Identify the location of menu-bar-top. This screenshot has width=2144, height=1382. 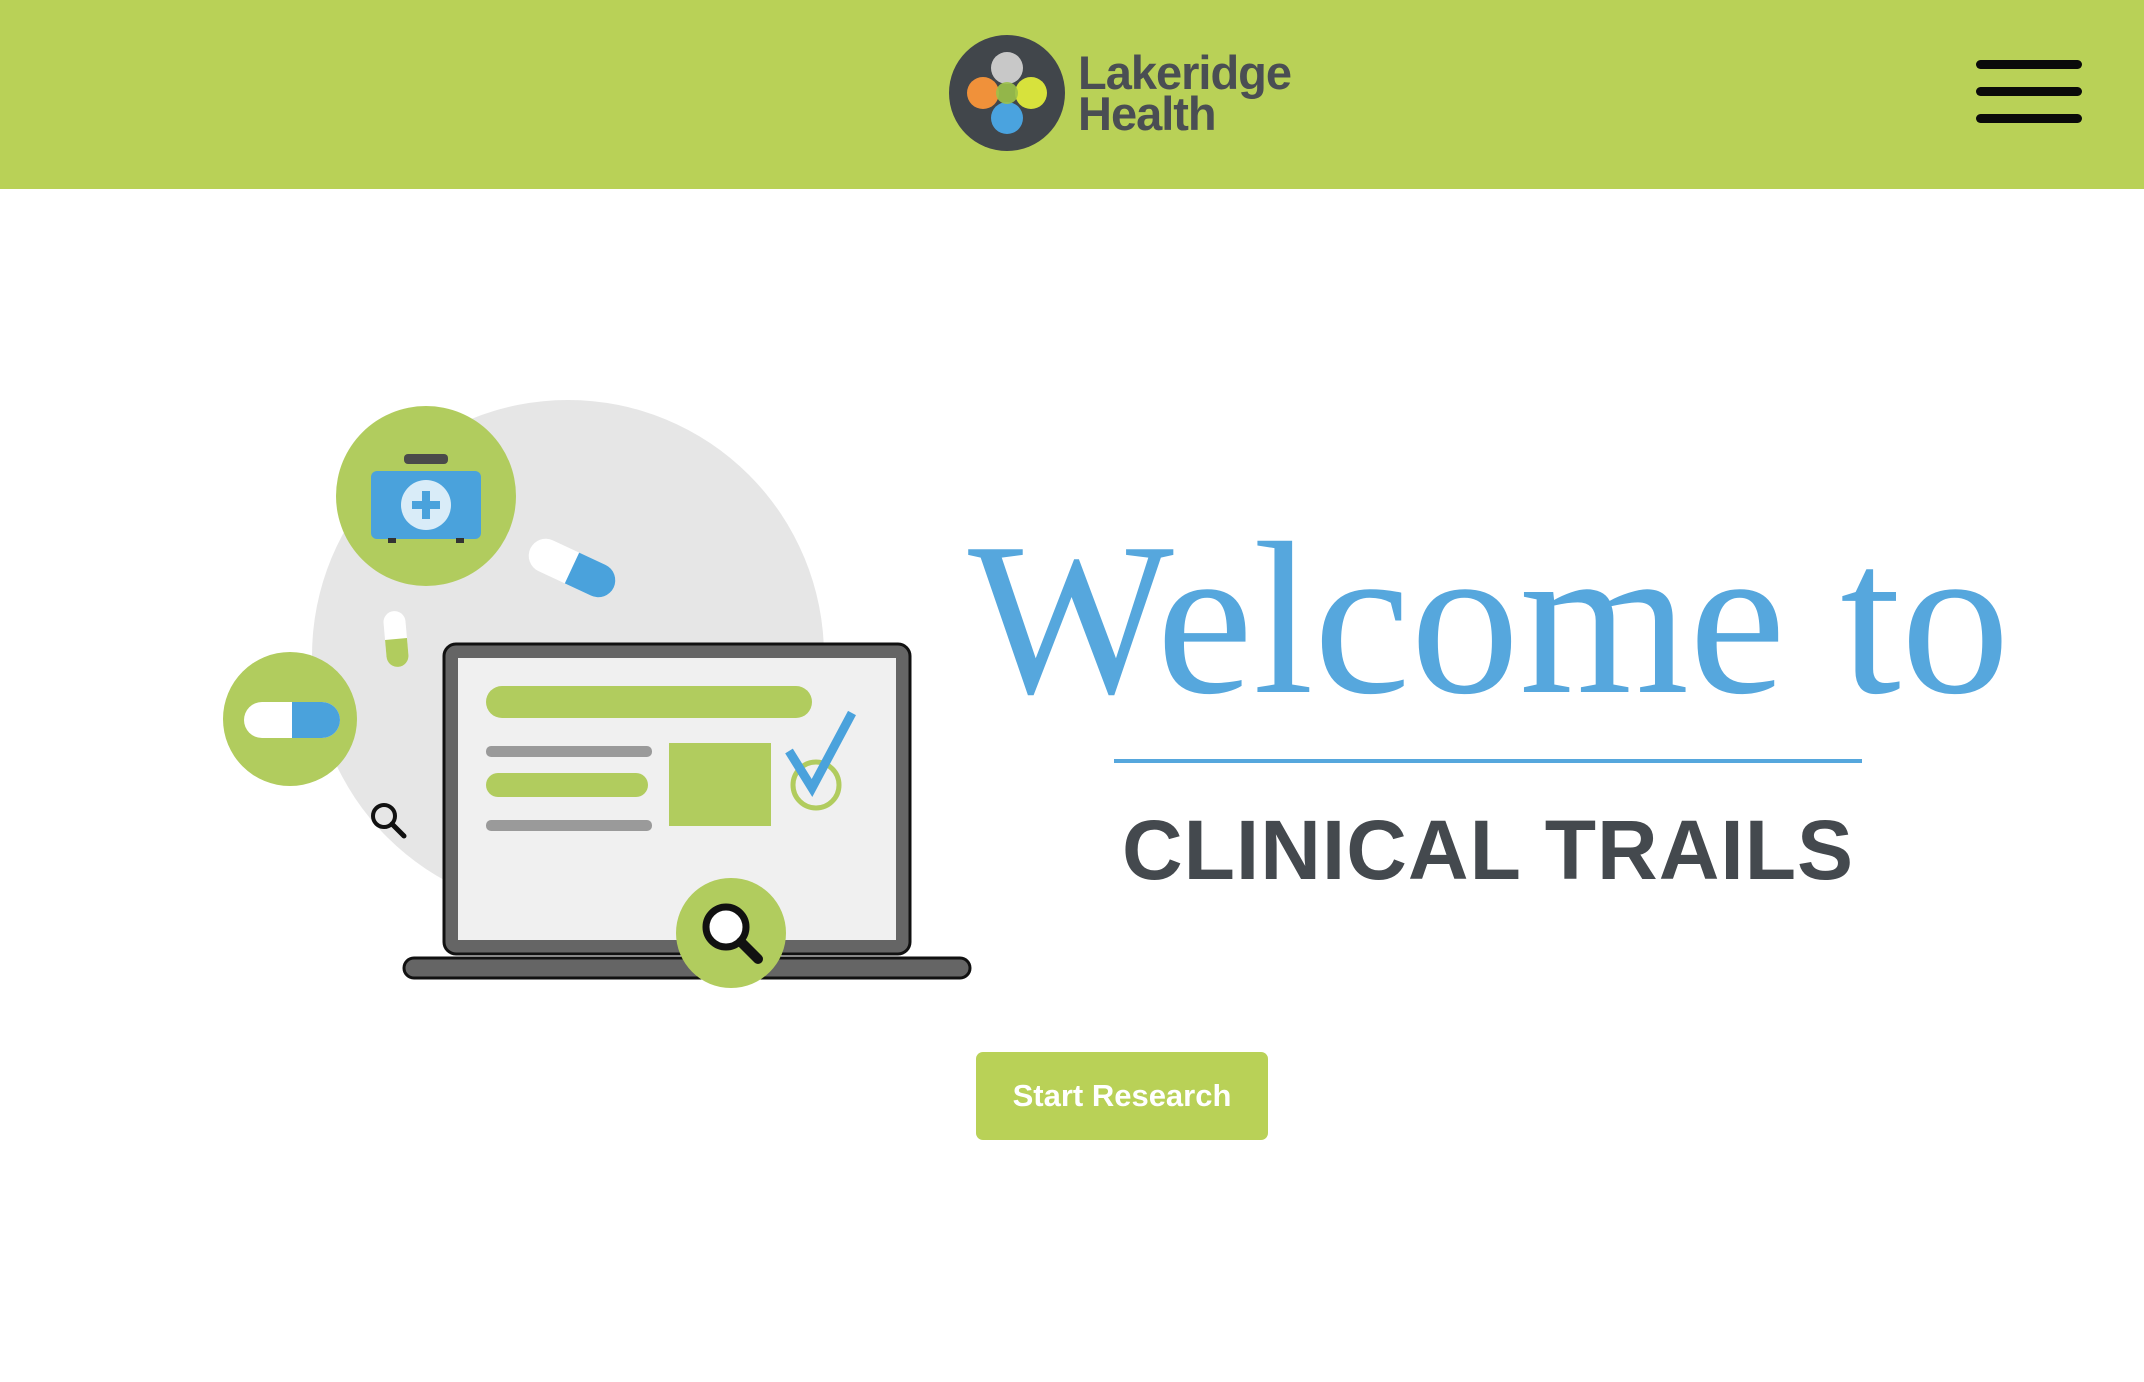
(2029, 64).